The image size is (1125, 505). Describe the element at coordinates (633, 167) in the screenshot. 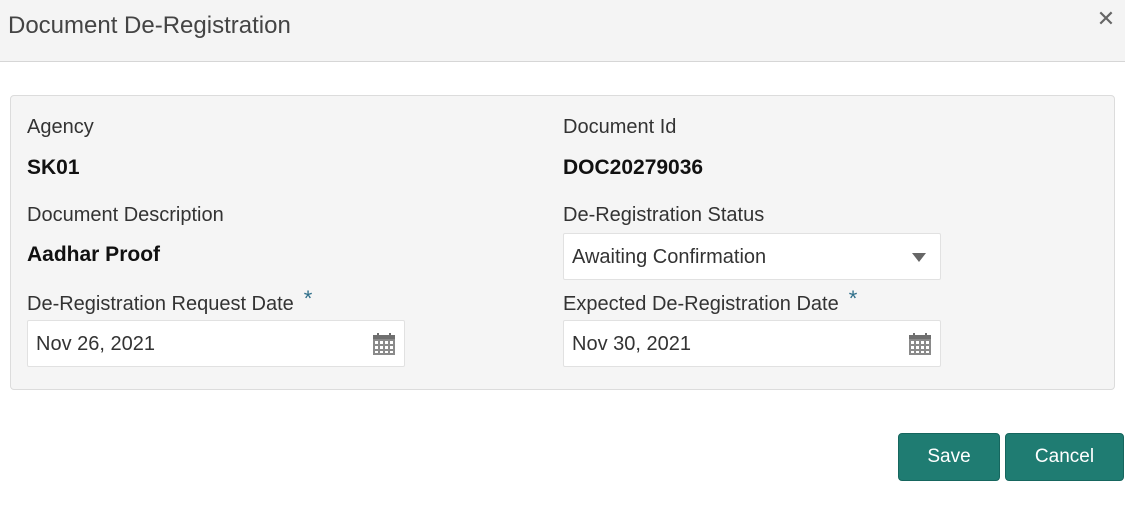

I see `document-id-value: DOC20279036` at that location.